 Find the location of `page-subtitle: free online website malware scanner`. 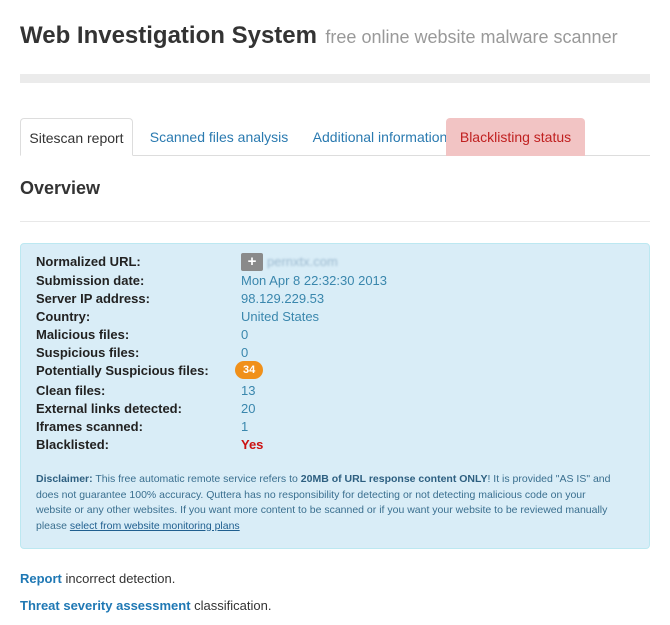

page-subtitle: free online website malware scanner is located at coordinates (471, 37).